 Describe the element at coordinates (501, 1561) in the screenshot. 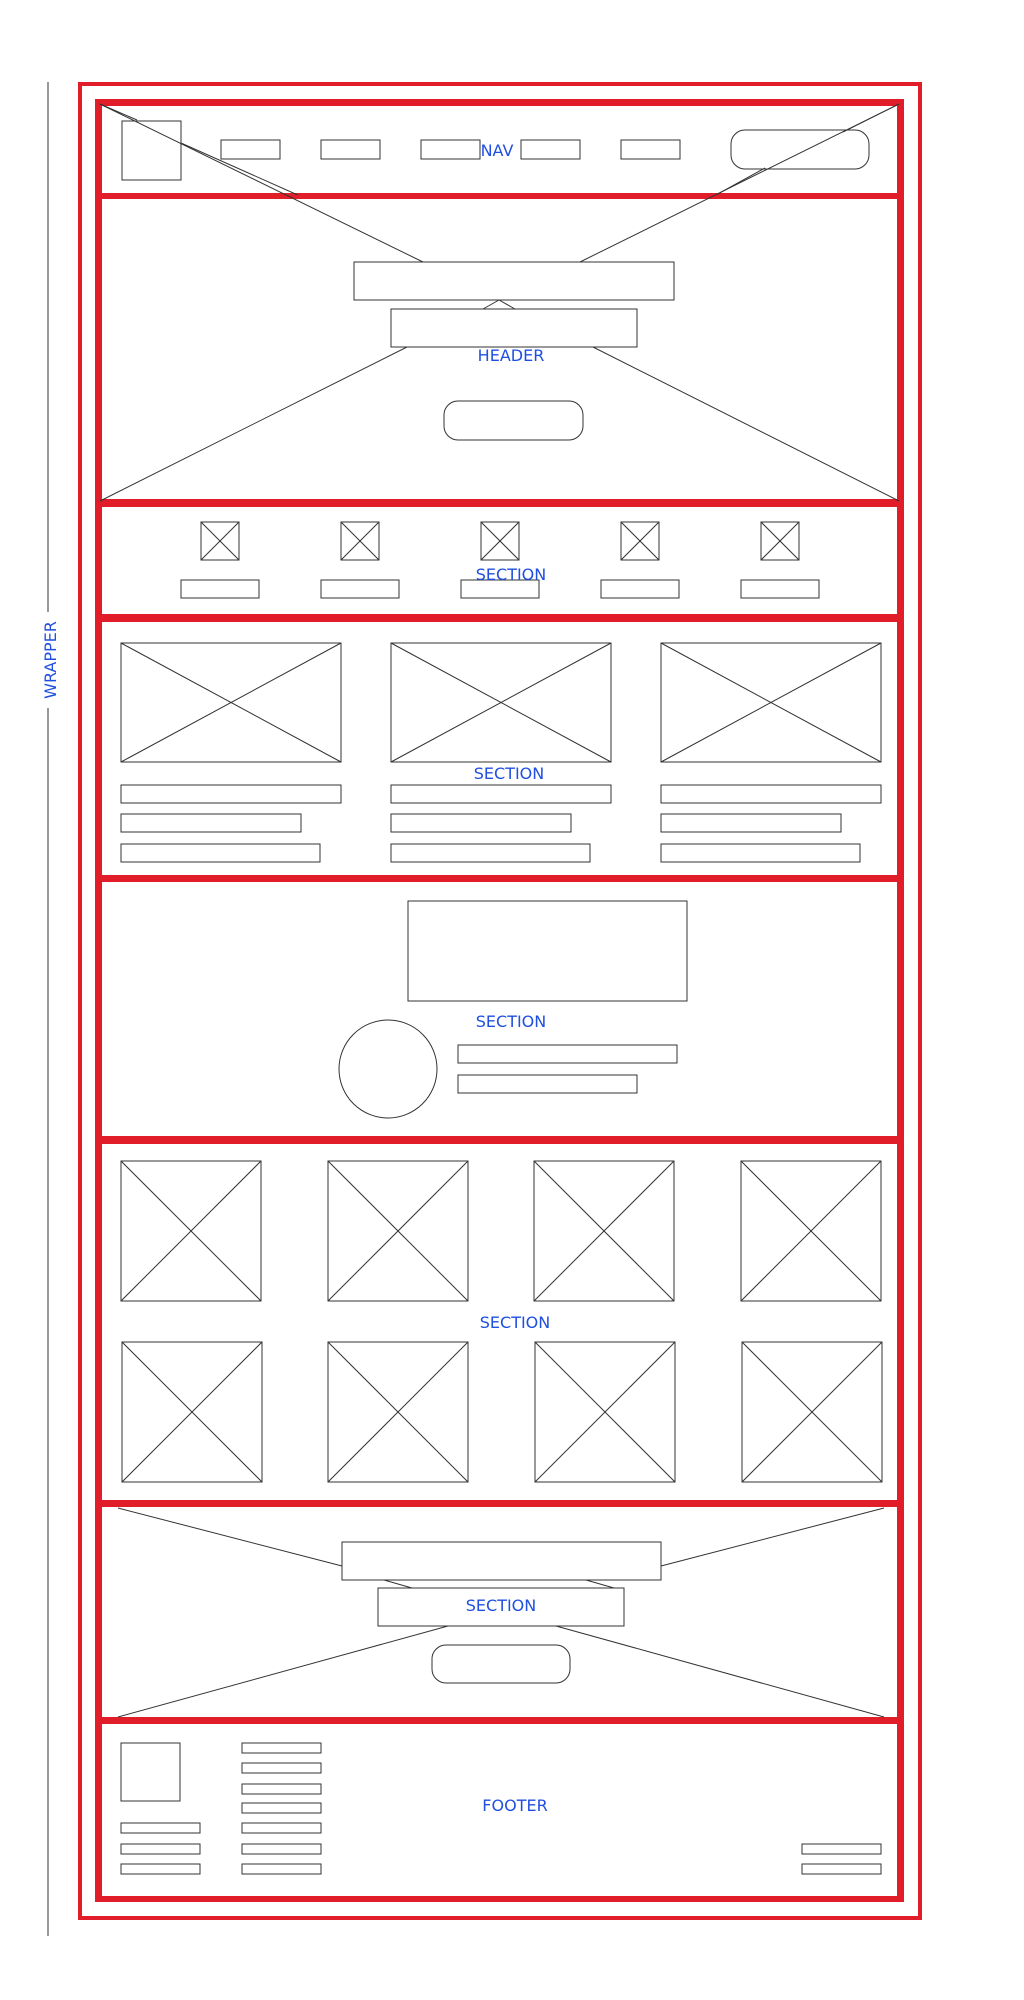

I see `cta-title-placeholder` at that location.